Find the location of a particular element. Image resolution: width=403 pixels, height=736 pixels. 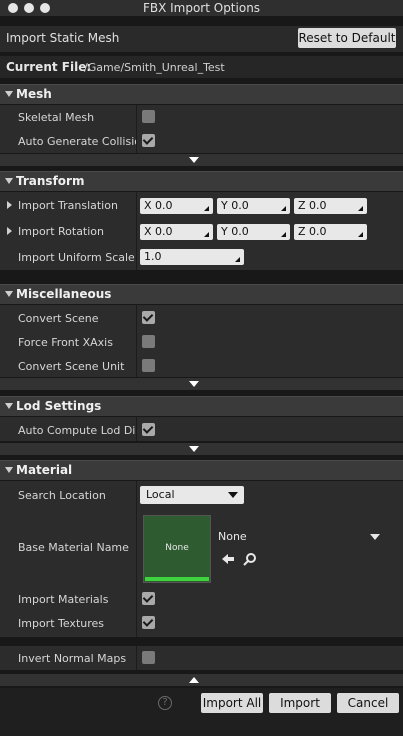

section-header-mesh is located at coordinates (201, 94).